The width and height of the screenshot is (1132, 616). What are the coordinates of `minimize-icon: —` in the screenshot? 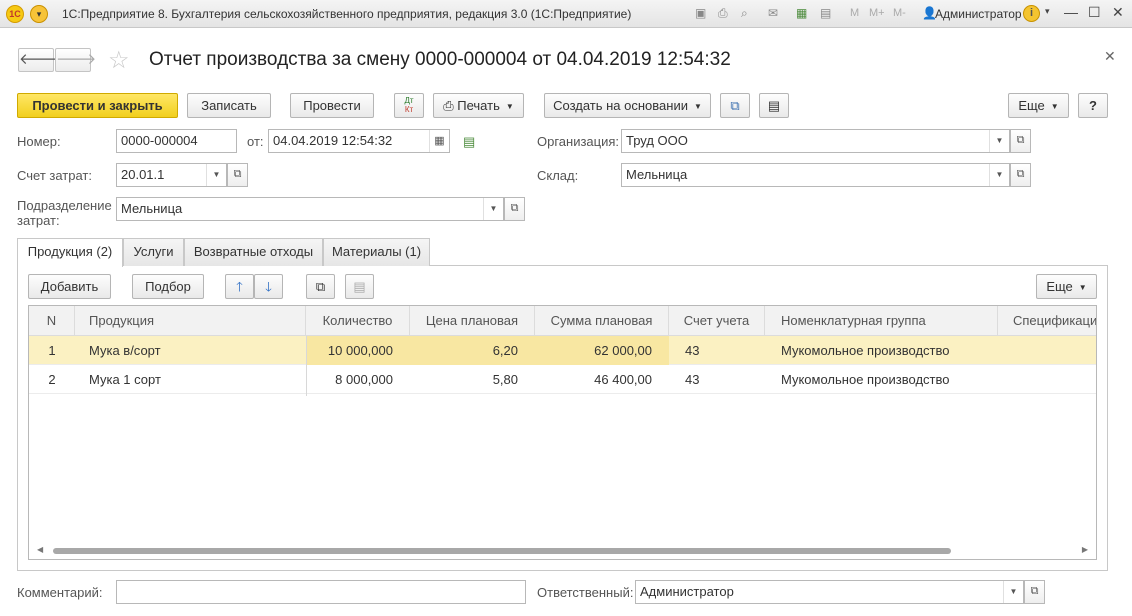 It's located at (1071, 12).